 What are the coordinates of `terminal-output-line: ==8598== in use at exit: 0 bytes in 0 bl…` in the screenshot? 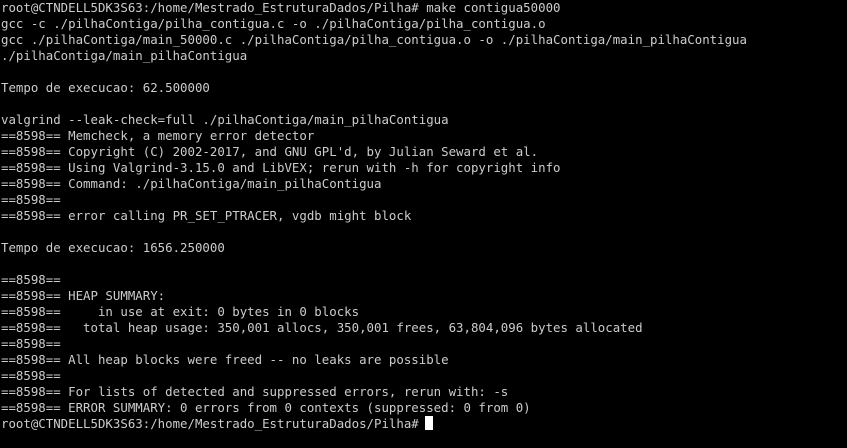 It's located at (180, 311).